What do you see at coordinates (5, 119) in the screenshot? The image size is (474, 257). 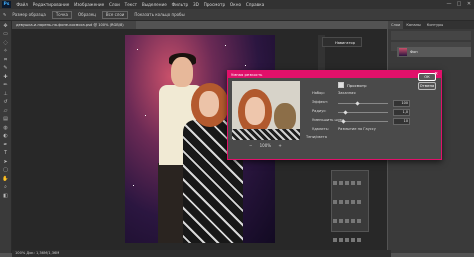 I see `gradient-tool-icon: ▤` at bounding box center [5, 119].